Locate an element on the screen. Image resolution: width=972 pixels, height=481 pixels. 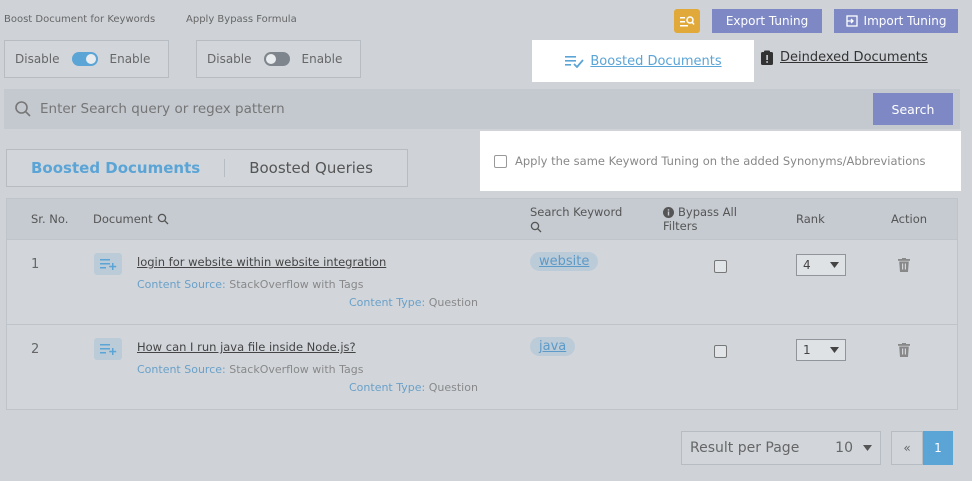
tab-boosted-documents: Boosted Documents is located at coordinates (643, 61).